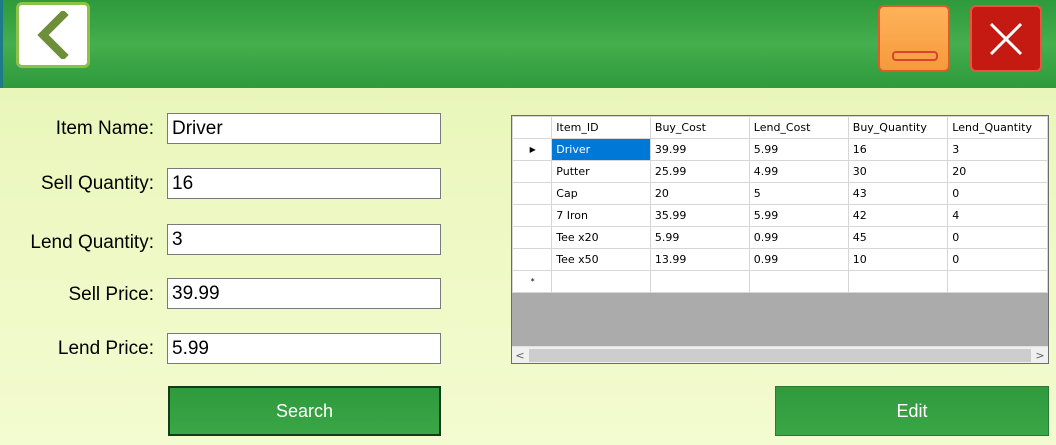 The image size is (1056, 445). I want to click on table-cell: 42, so click(898, 215).